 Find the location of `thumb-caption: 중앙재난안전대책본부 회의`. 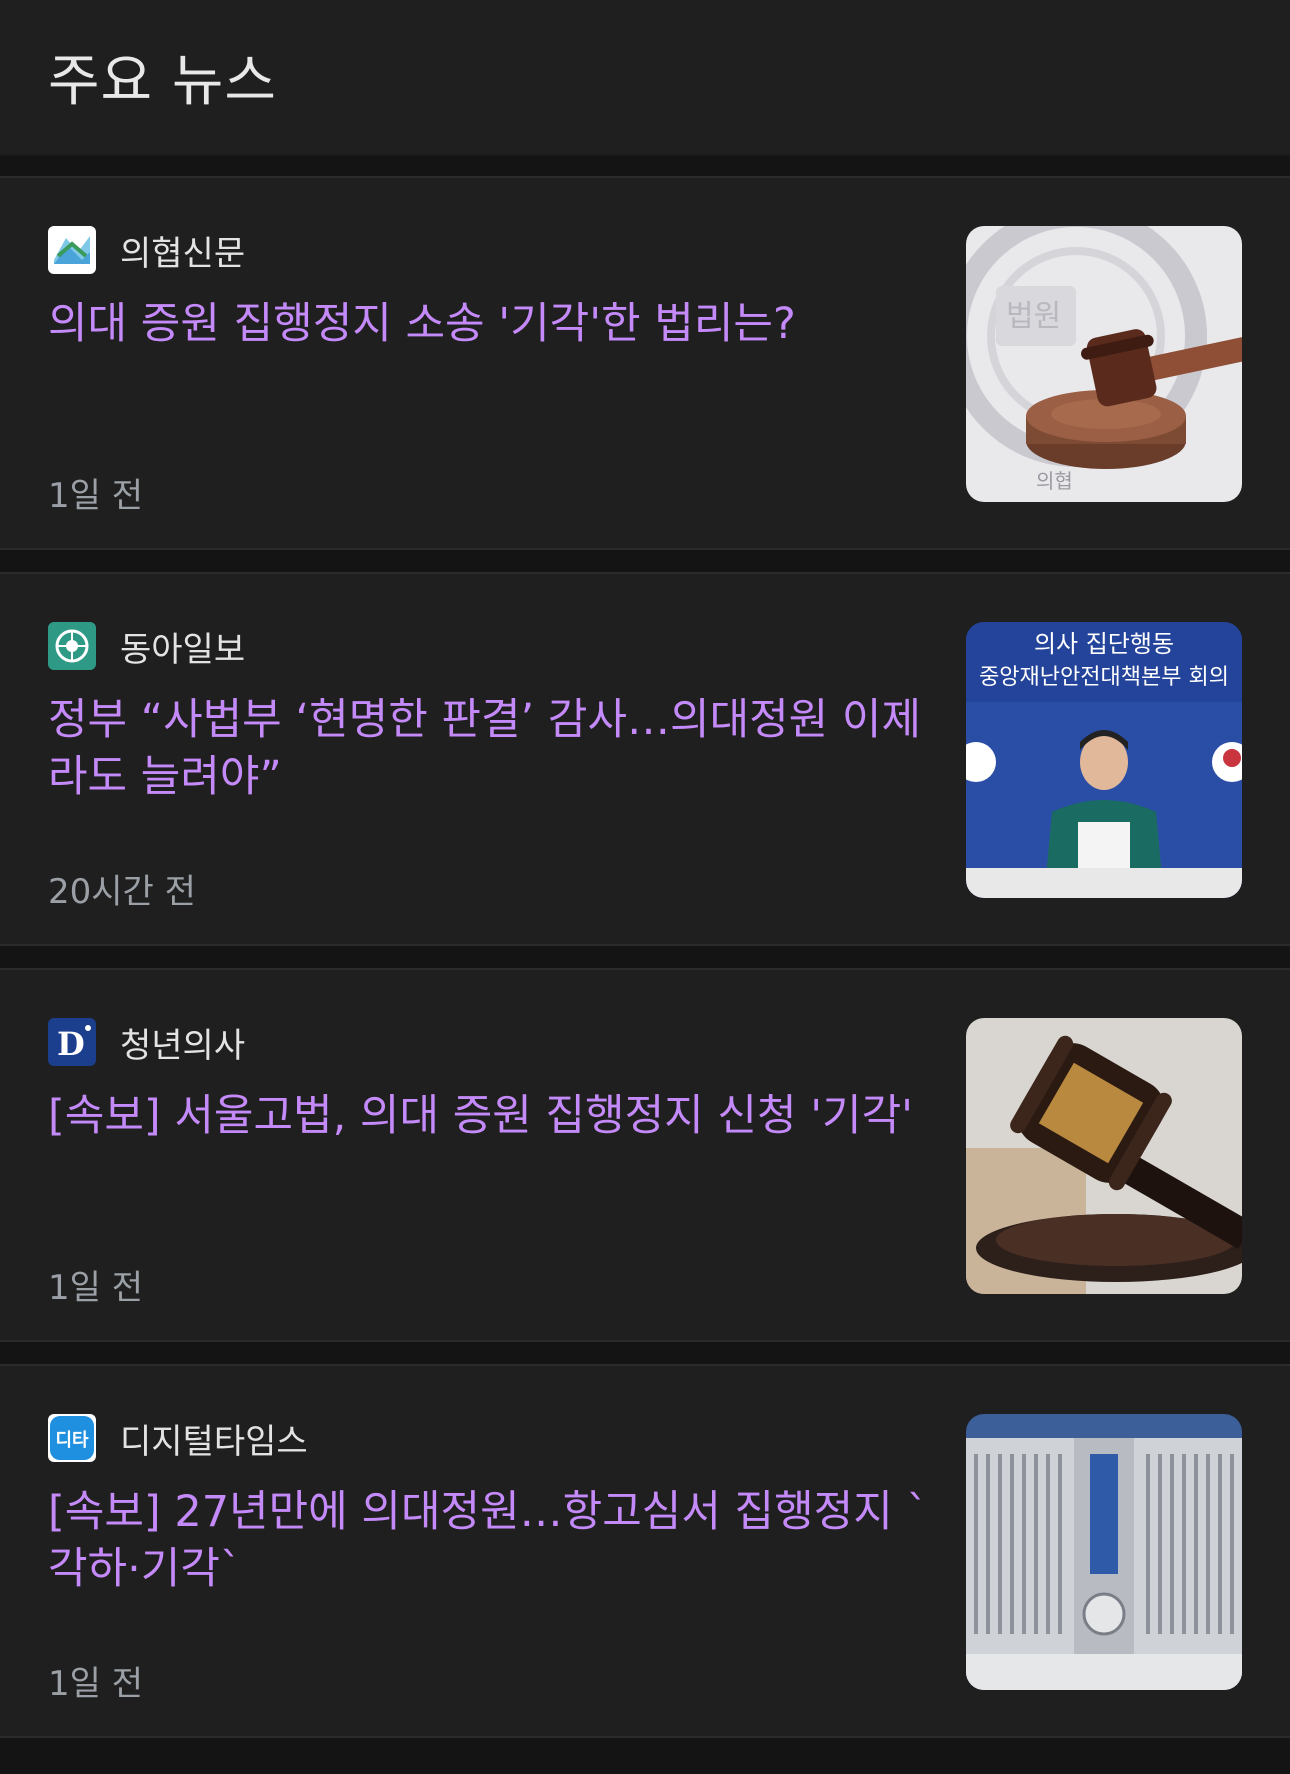

thumb-caption: 중앙재난안전대책본부 회의 is located at coordinates (1104, 677).